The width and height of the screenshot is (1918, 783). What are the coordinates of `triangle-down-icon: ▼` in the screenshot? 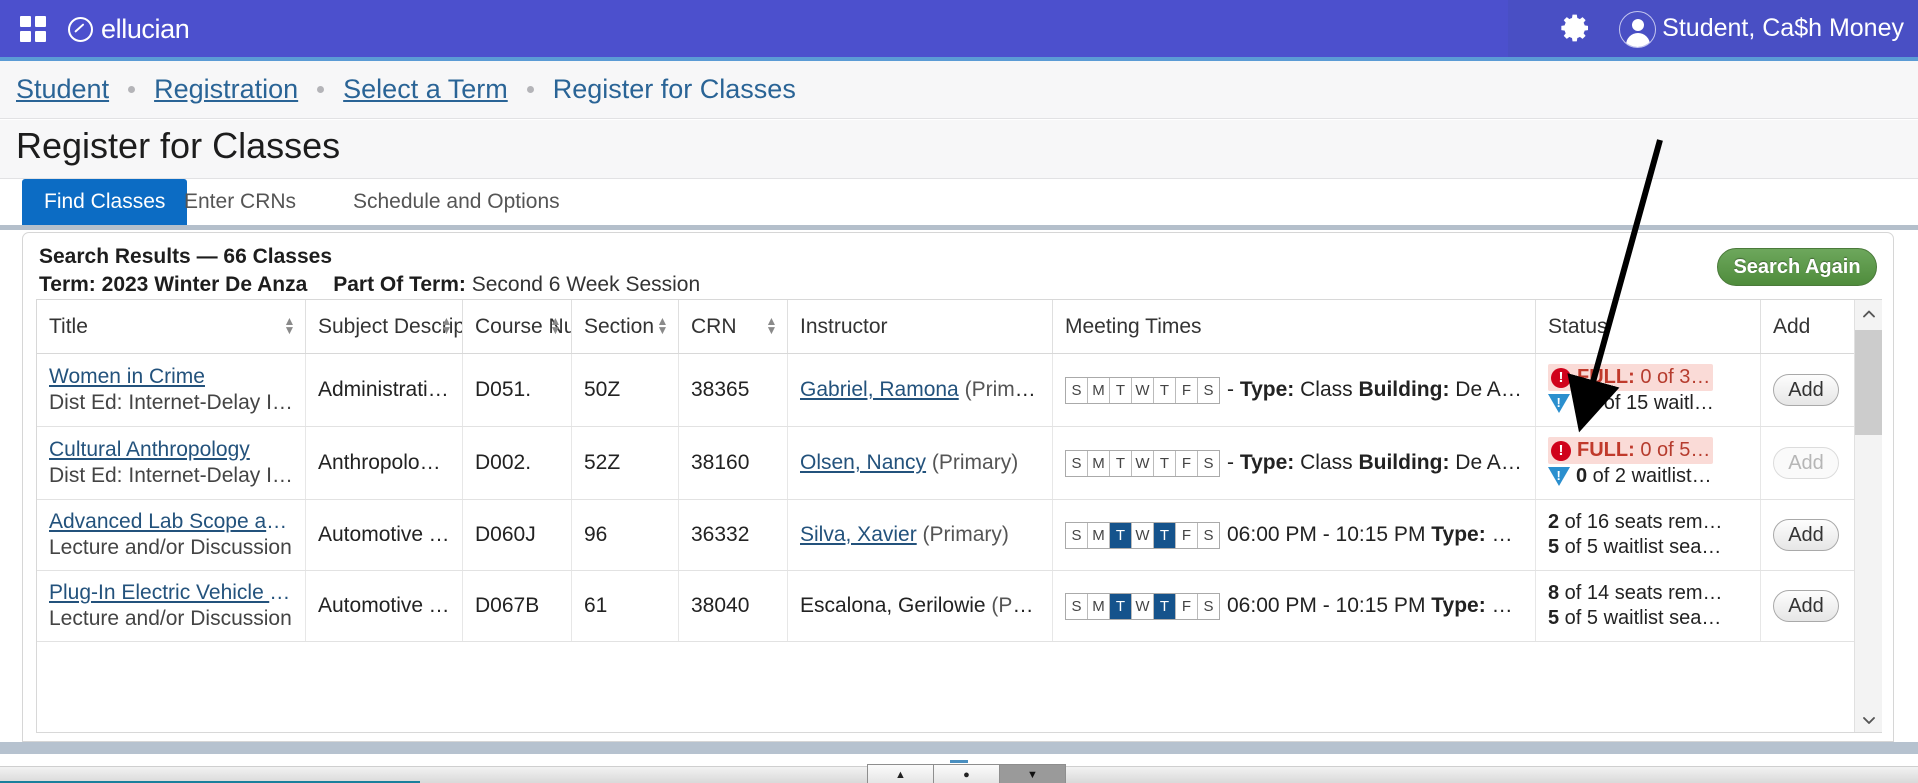 It's located at (1032, 773).